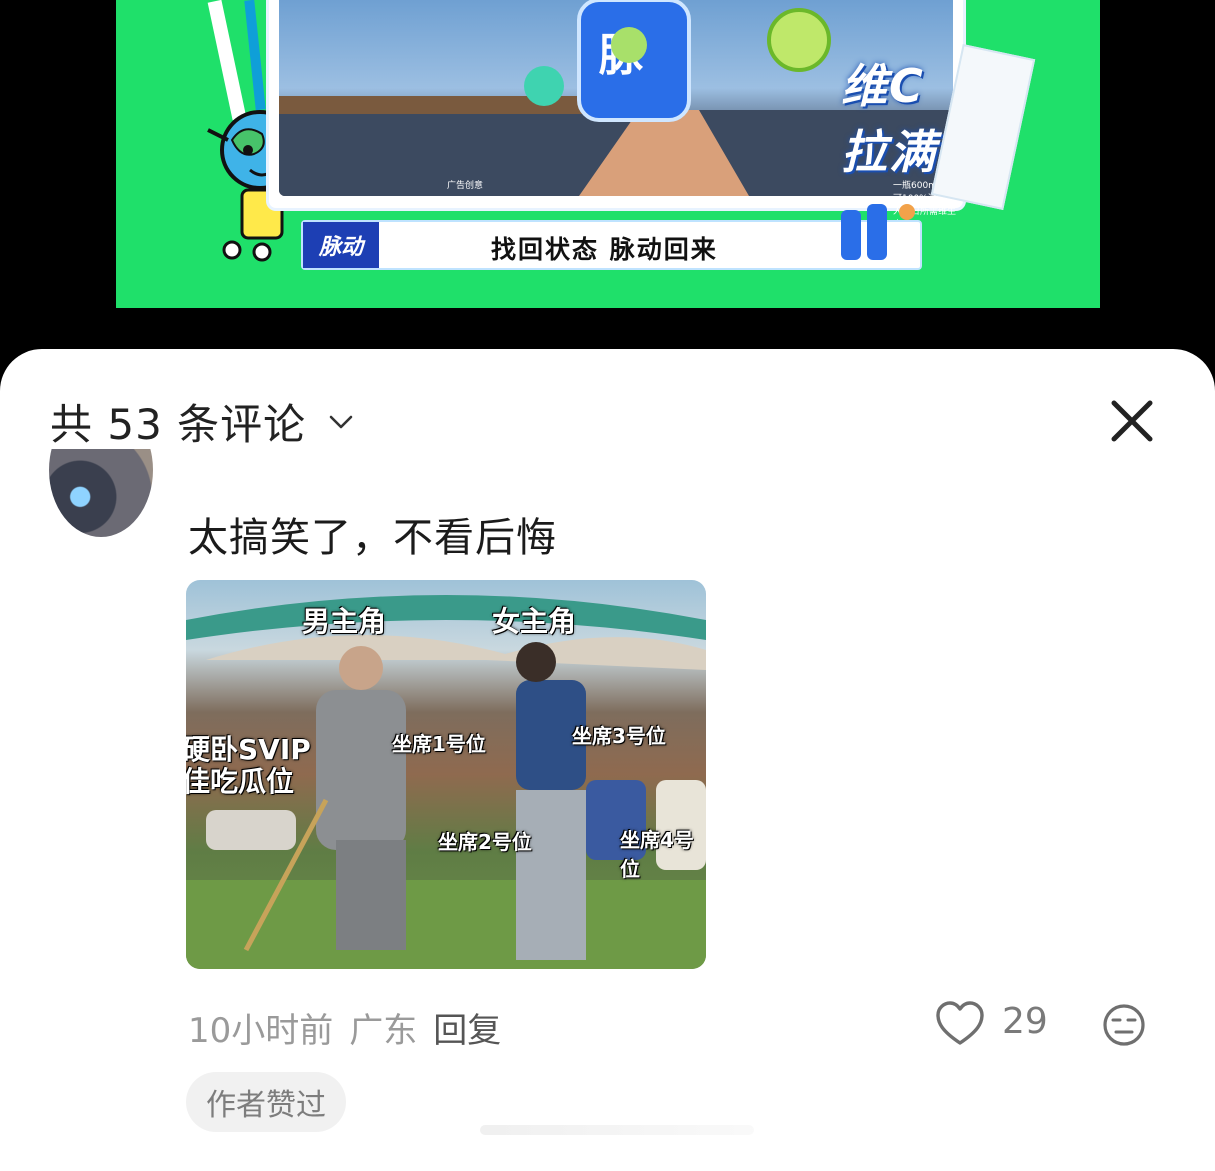 This screenshot has width=1215, height=1171. I want to click on image-label-svip-line1: 硬卧SVIP, so click(248, 749).